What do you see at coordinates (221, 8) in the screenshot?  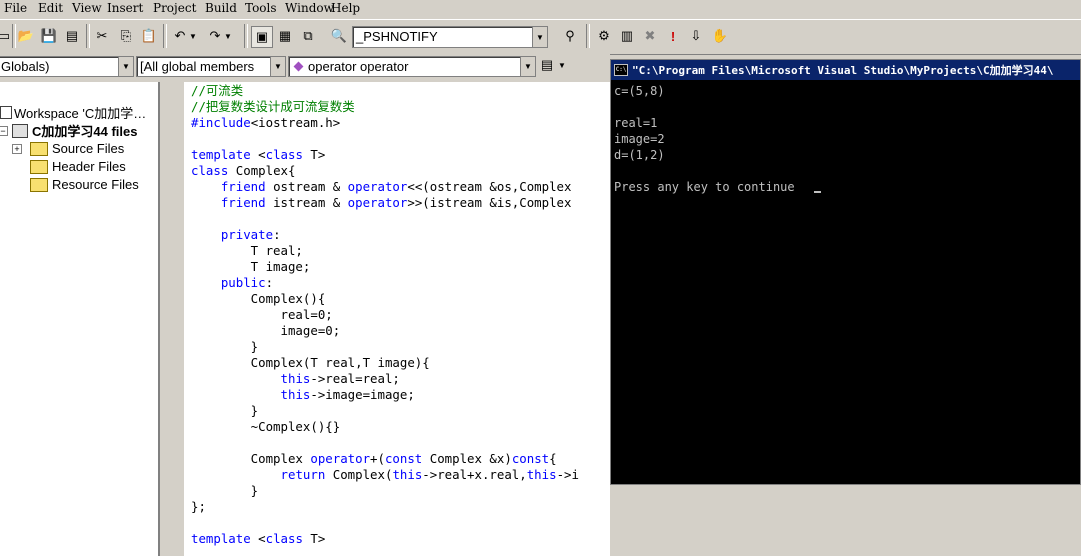 I see `menu-build: Build` at bounding box center [221, 8].